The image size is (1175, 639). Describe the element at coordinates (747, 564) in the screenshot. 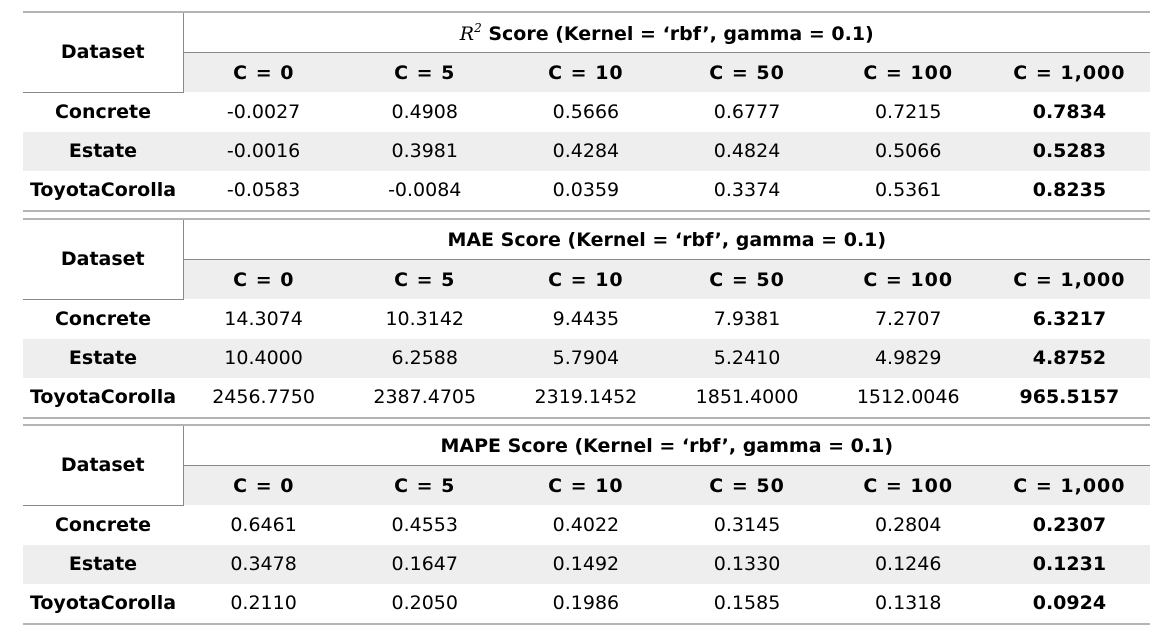

I see `table-cell: 0.1330` at that location.